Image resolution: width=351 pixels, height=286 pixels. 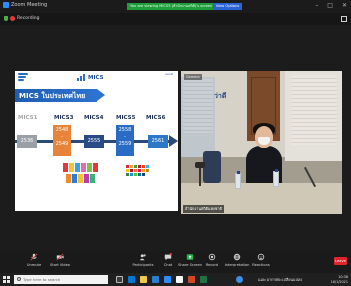 I want to click on recording-indicator: Recording, so click(x=25, y=18).